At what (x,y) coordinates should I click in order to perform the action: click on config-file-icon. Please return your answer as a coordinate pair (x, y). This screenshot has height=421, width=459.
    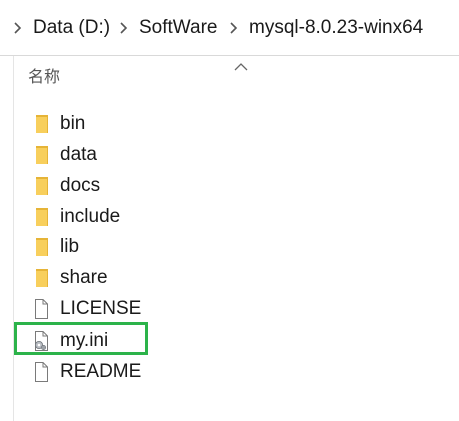
    Looking at the image, I should click on (41, 341).